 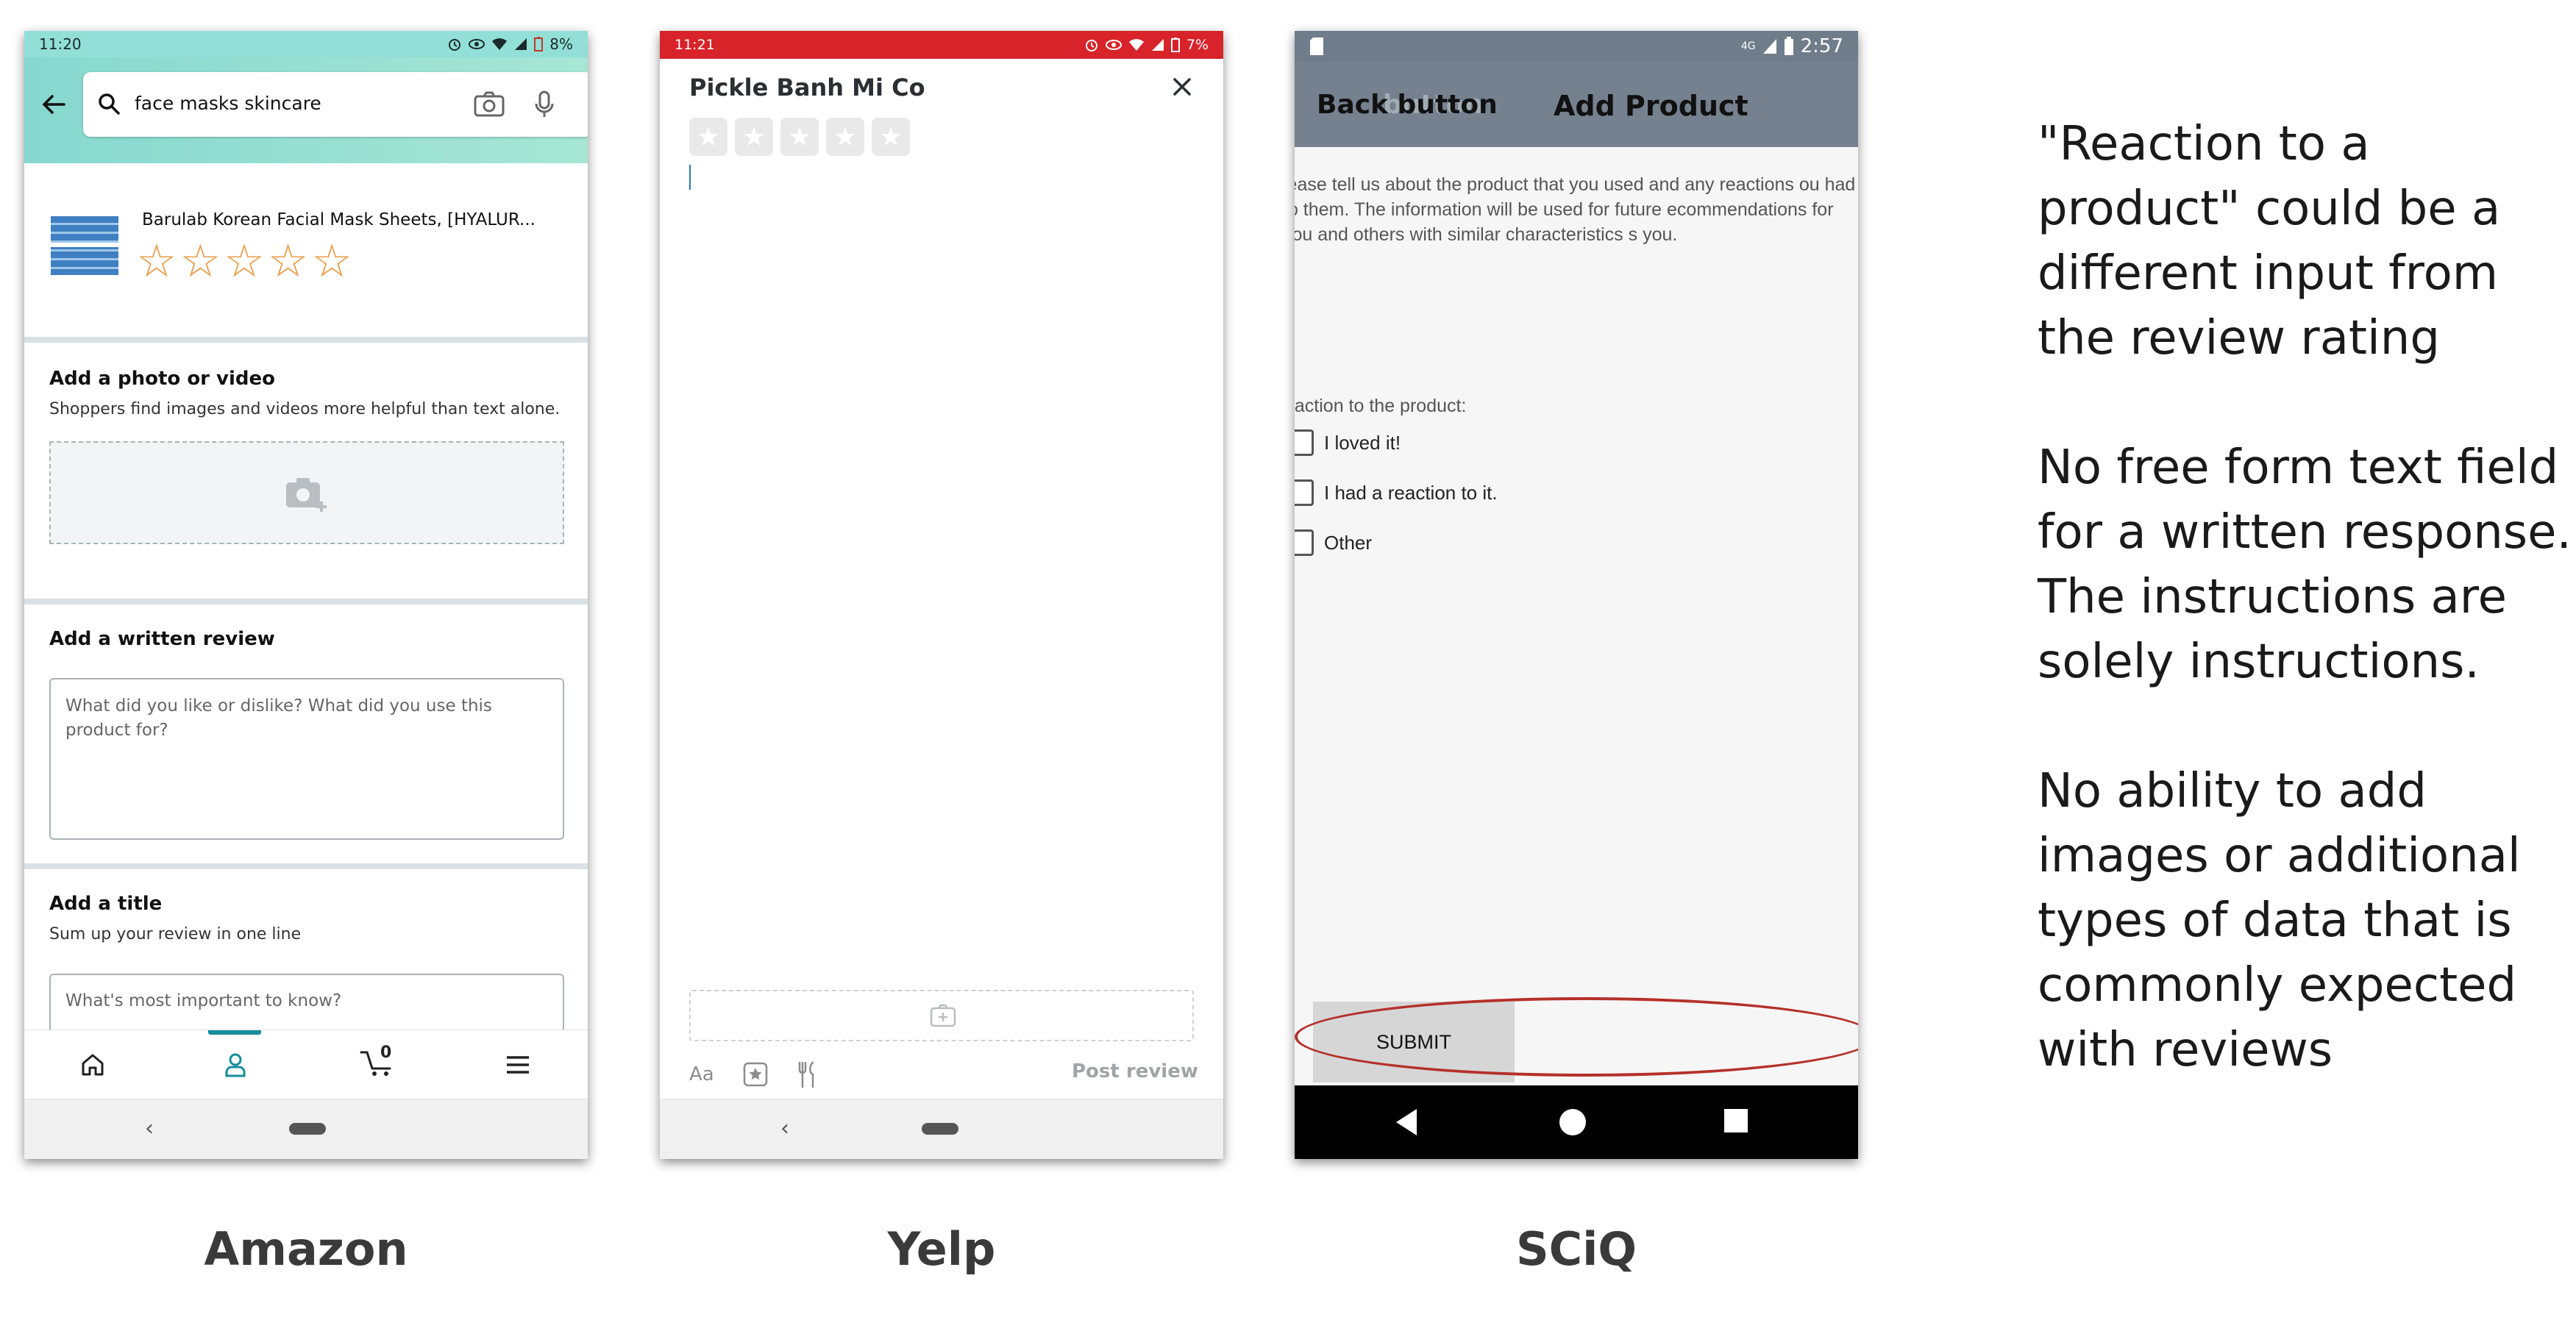 I want to click on camera-icon, so click(x=489, y=104).